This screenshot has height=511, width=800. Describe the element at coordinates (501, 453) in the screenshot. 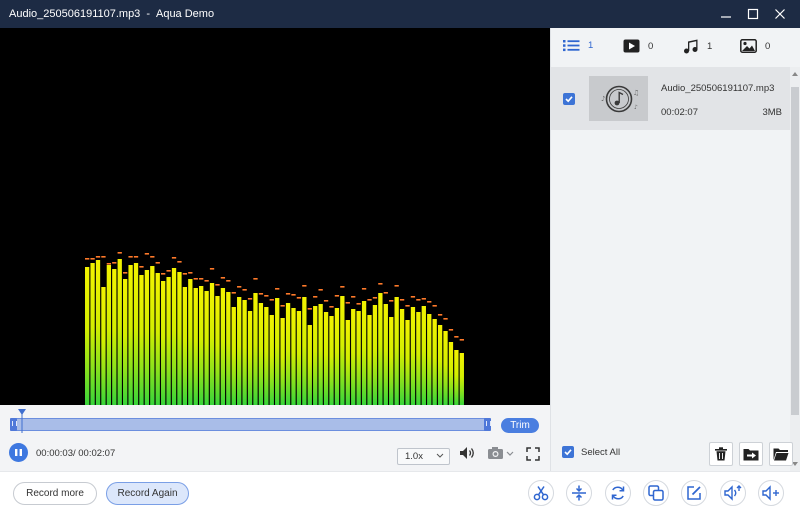

I see `snapshot-button` at that location.